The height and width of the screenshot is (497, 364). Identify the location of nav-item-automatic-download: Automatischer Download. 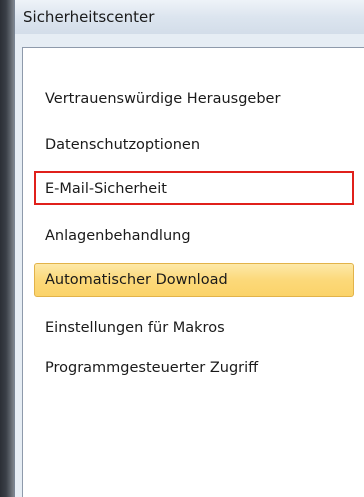
(194, 280).